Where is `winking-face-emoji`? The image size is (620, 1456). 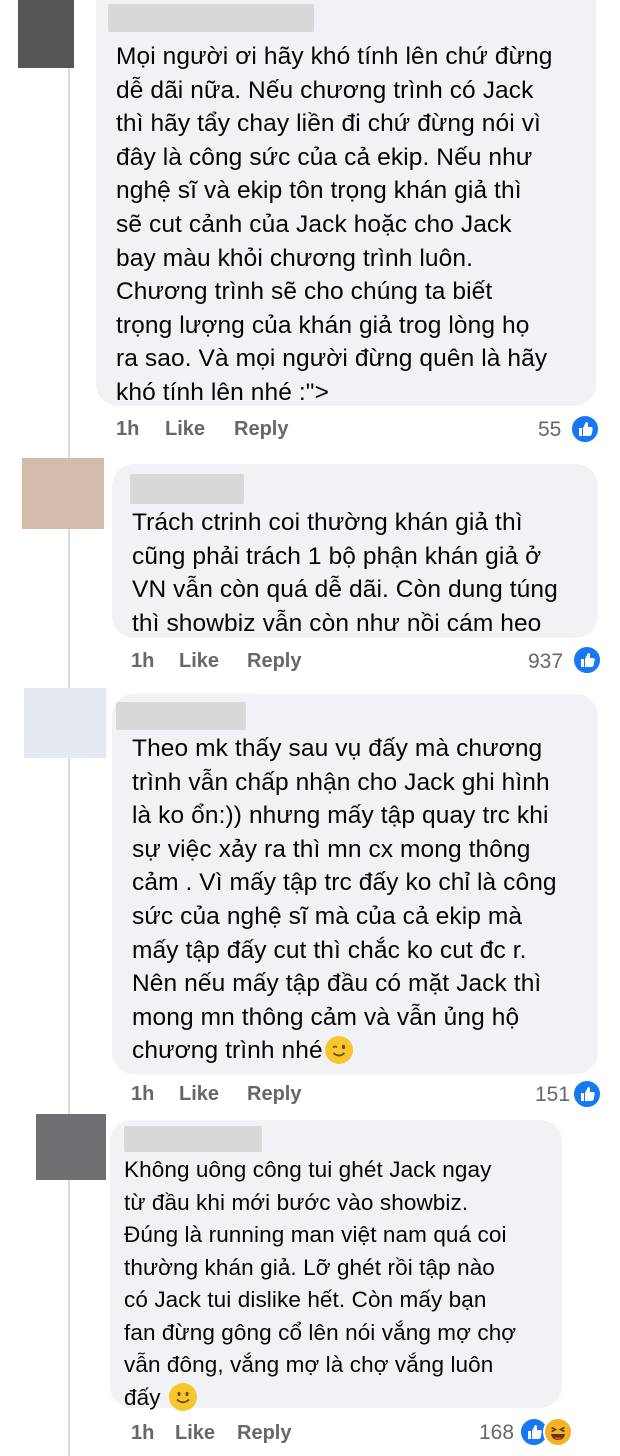 winking-face-emoji is located at coordinates (338, 1050).